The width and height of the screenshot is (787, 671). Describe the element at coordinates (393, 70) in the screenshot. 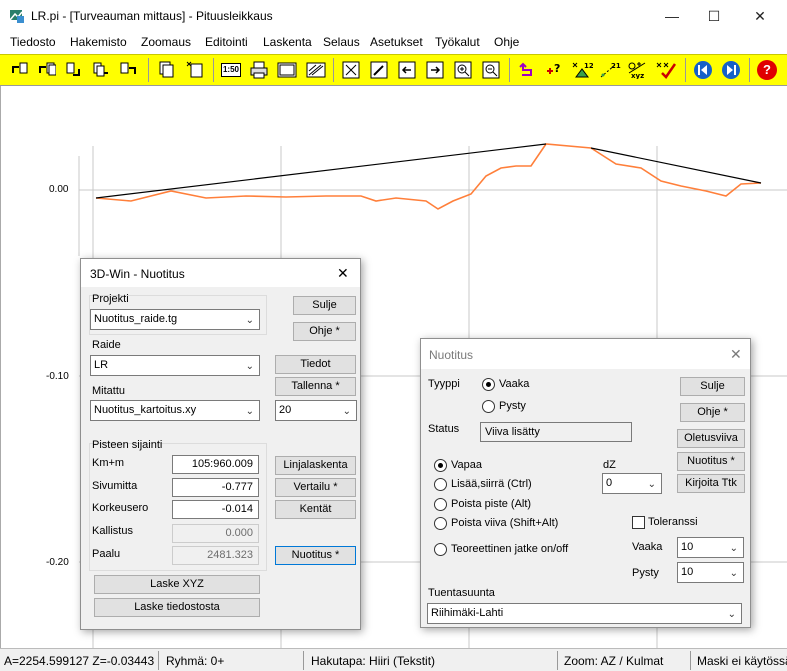

I see `toolbar: 1:50 ? 12 21 xyz ?` at that location.